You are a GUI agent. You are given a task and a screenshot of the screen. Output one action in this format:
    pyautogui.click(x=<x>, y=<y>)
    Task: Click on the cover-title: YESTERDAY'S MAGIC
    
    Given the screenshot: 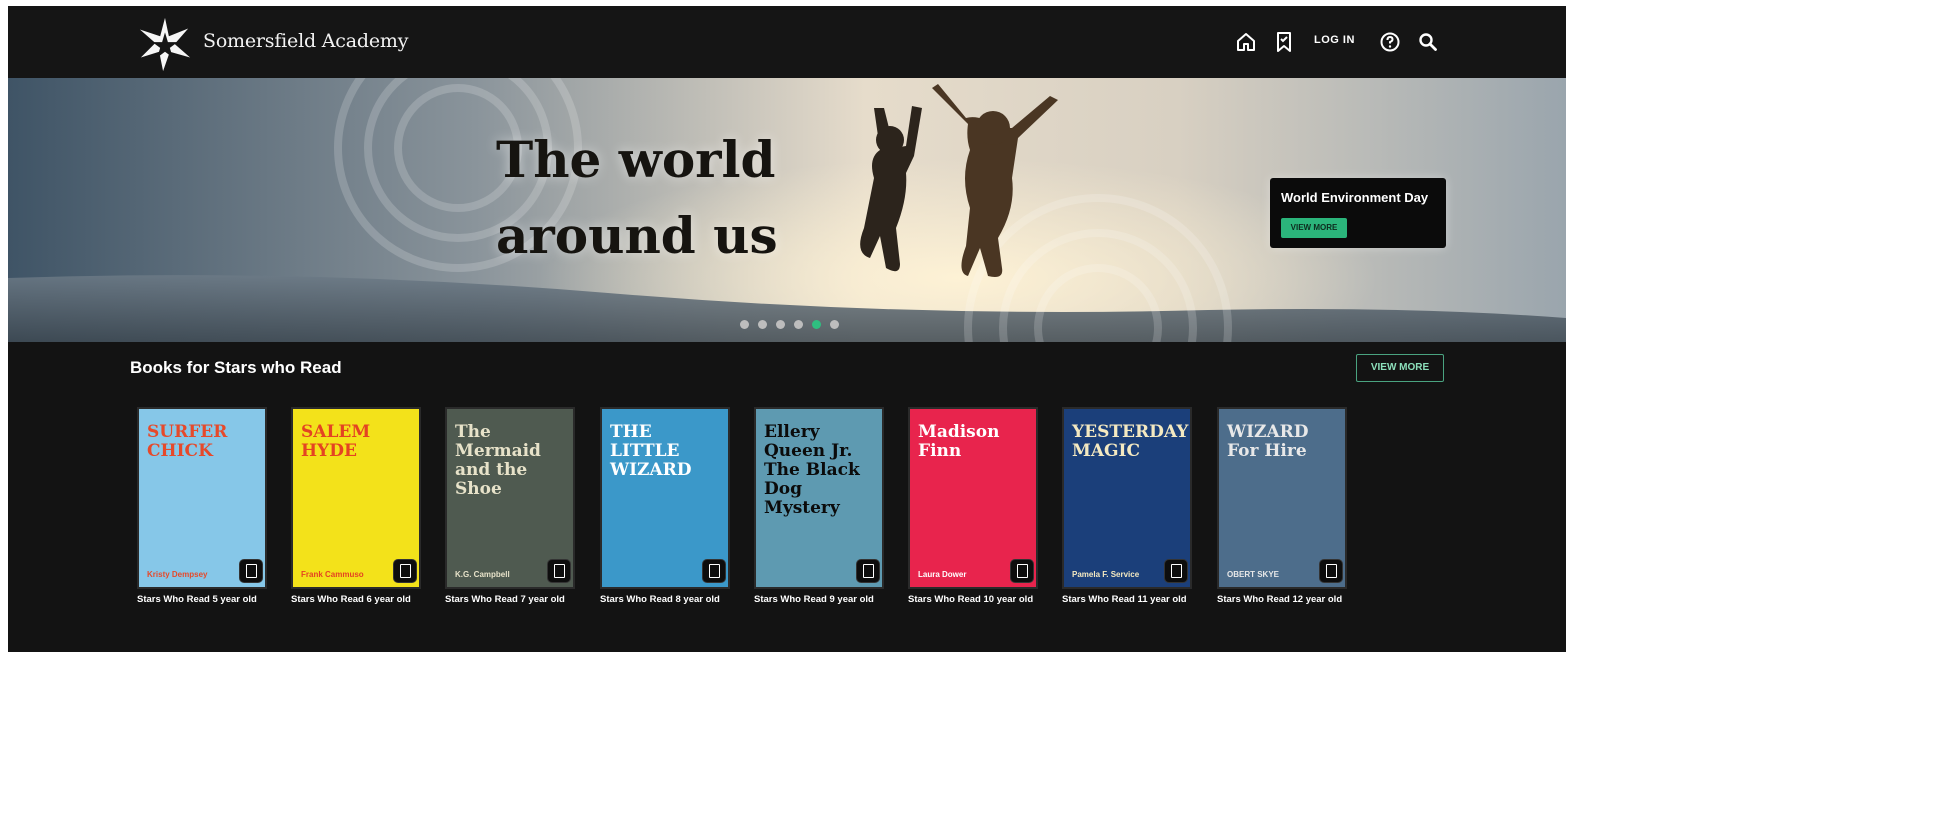 What is the action you would take?
    pyautogui.click(x=1131, y=441)
    